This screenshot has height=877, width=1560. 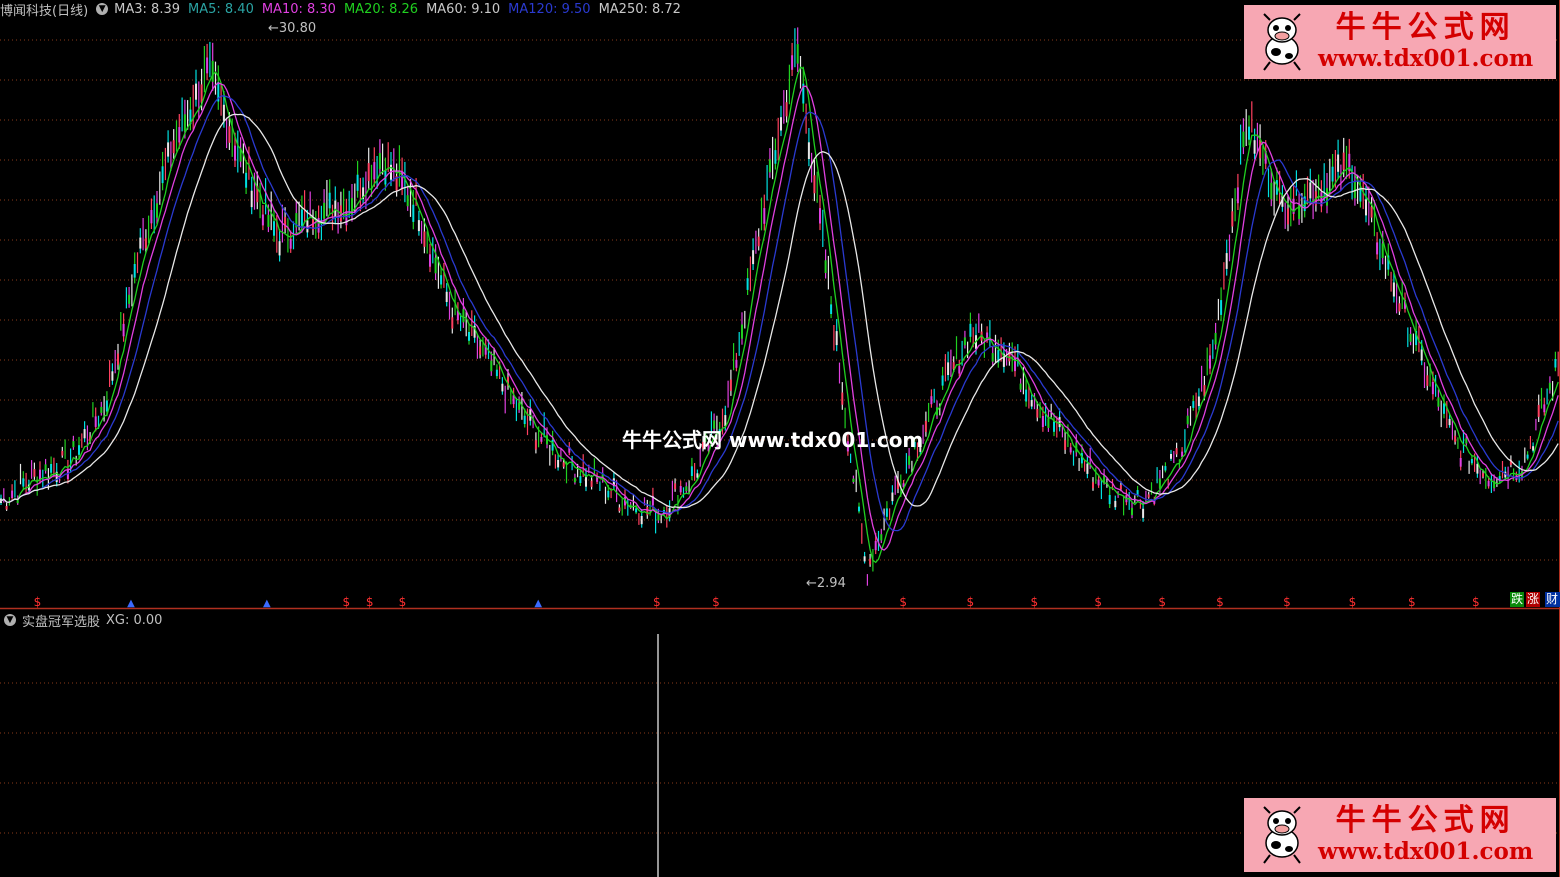 I want to click on ma20-value: MA20: 8.26, so click(x=381, y=9).